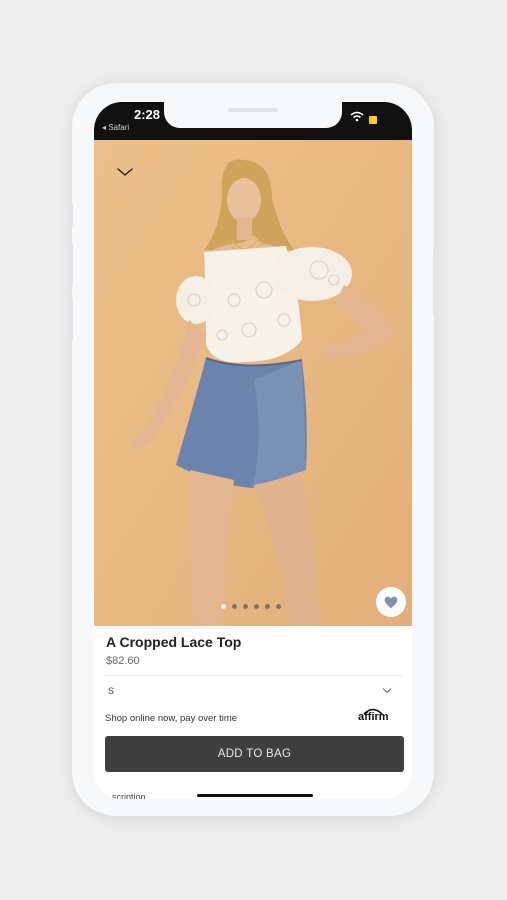 This screenshot has width=507, height=900. Describe the element at coordinates (71, 215) in the screenshot. I see `phone-side-button` at that location.